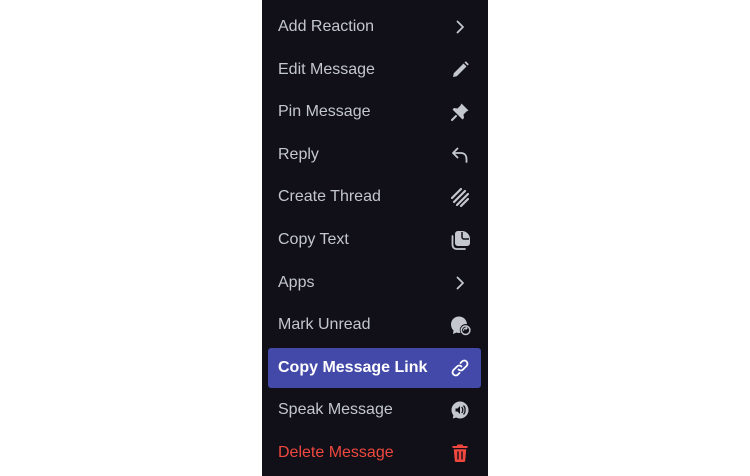  I want to click on menu-item-speak-message: Speak Message, so click(374, 410).